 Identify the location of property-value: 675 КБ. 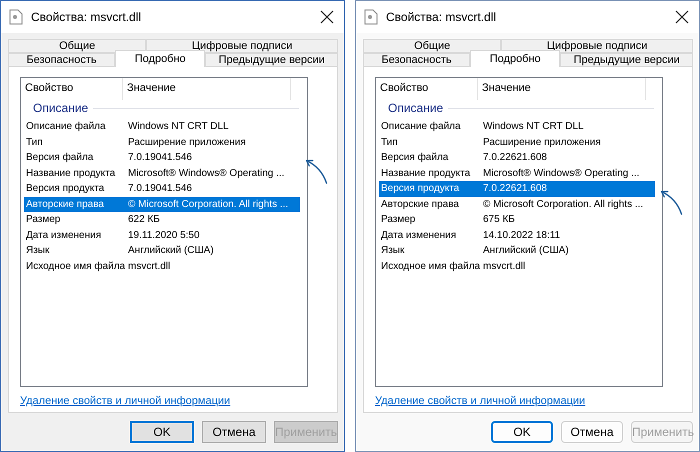
(499, 220).